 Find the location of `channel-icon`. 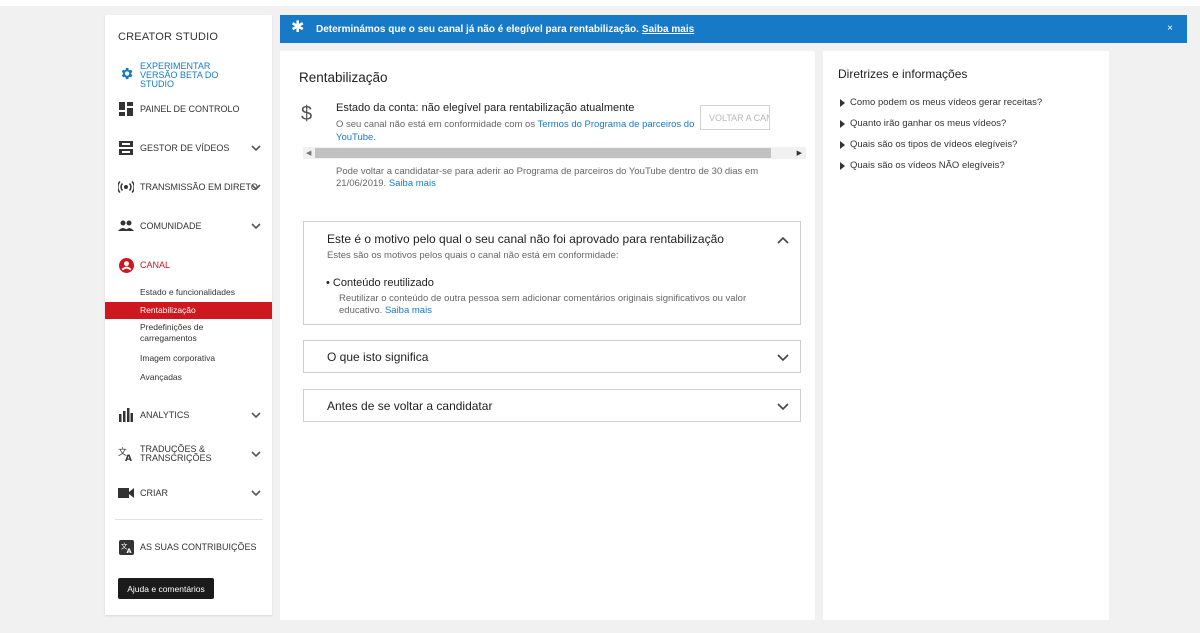

channel-icon is located at coordinates (126, 265).